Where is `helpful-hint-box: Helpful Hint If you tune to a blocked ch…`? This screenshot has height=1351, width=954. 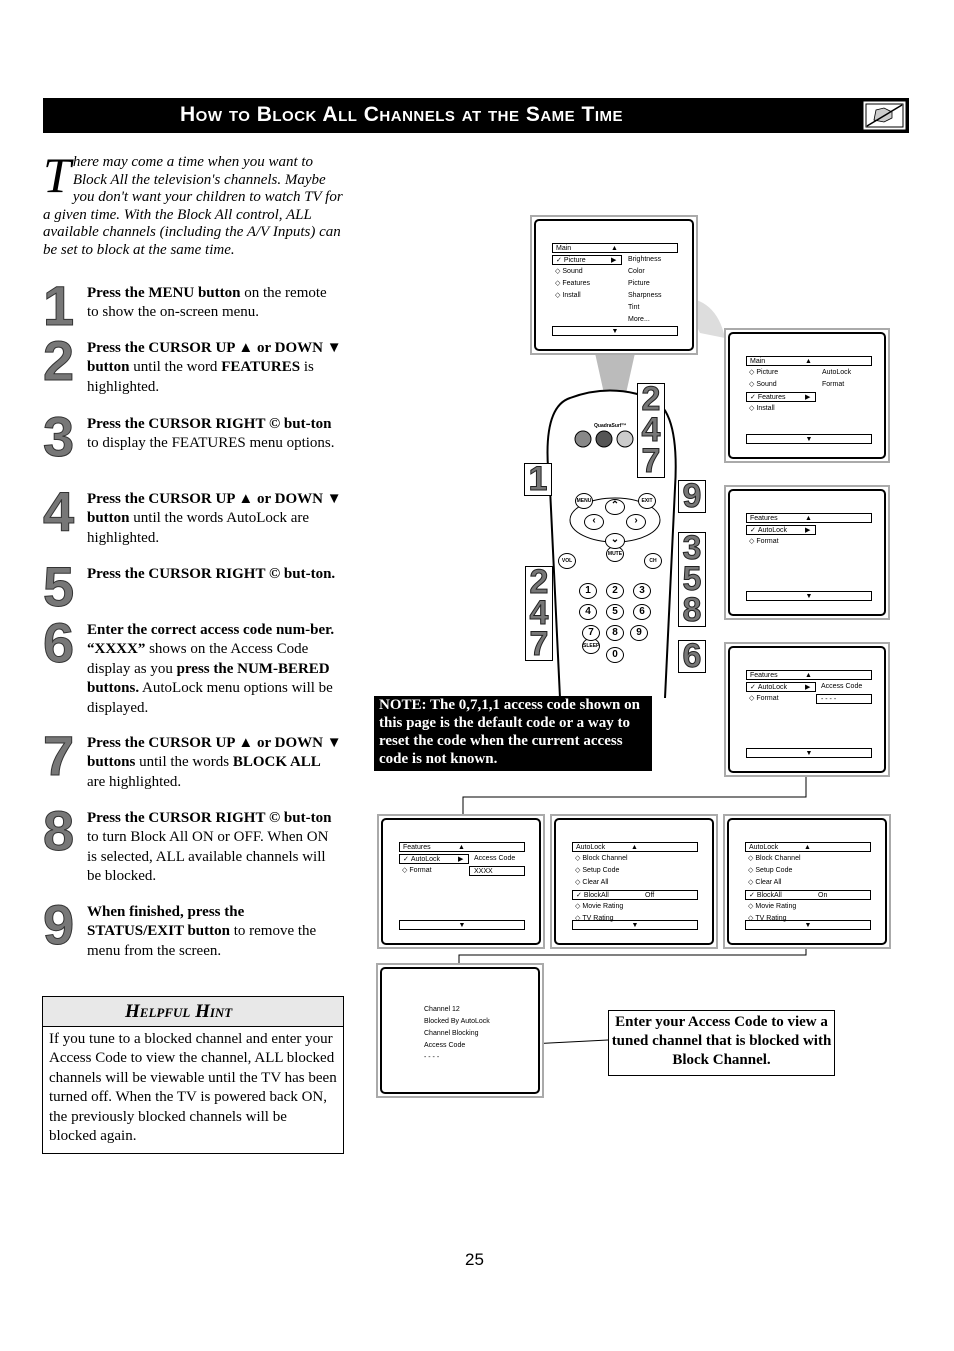
helpful-hint-box: Helpful Hint If you tune to a blocked ch… is located at coordinates (193, 1075).